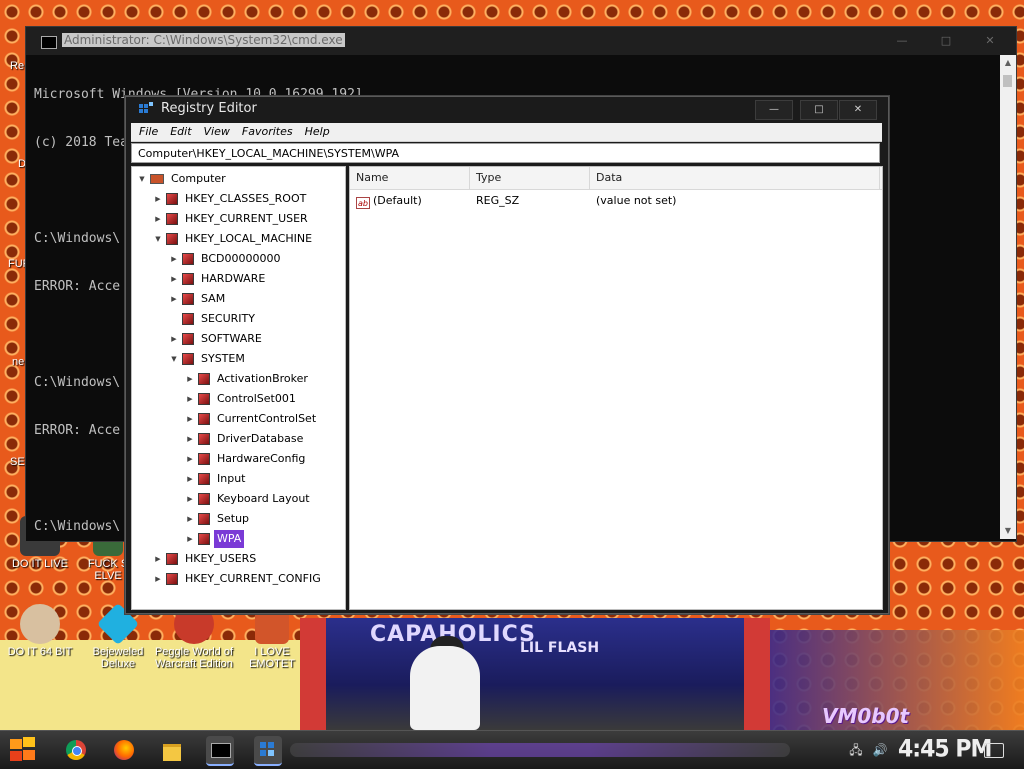  What do you see at coordinates (76, 750) in the screenshot?
I see `chrome-icon` at bounding box center [76, 750].